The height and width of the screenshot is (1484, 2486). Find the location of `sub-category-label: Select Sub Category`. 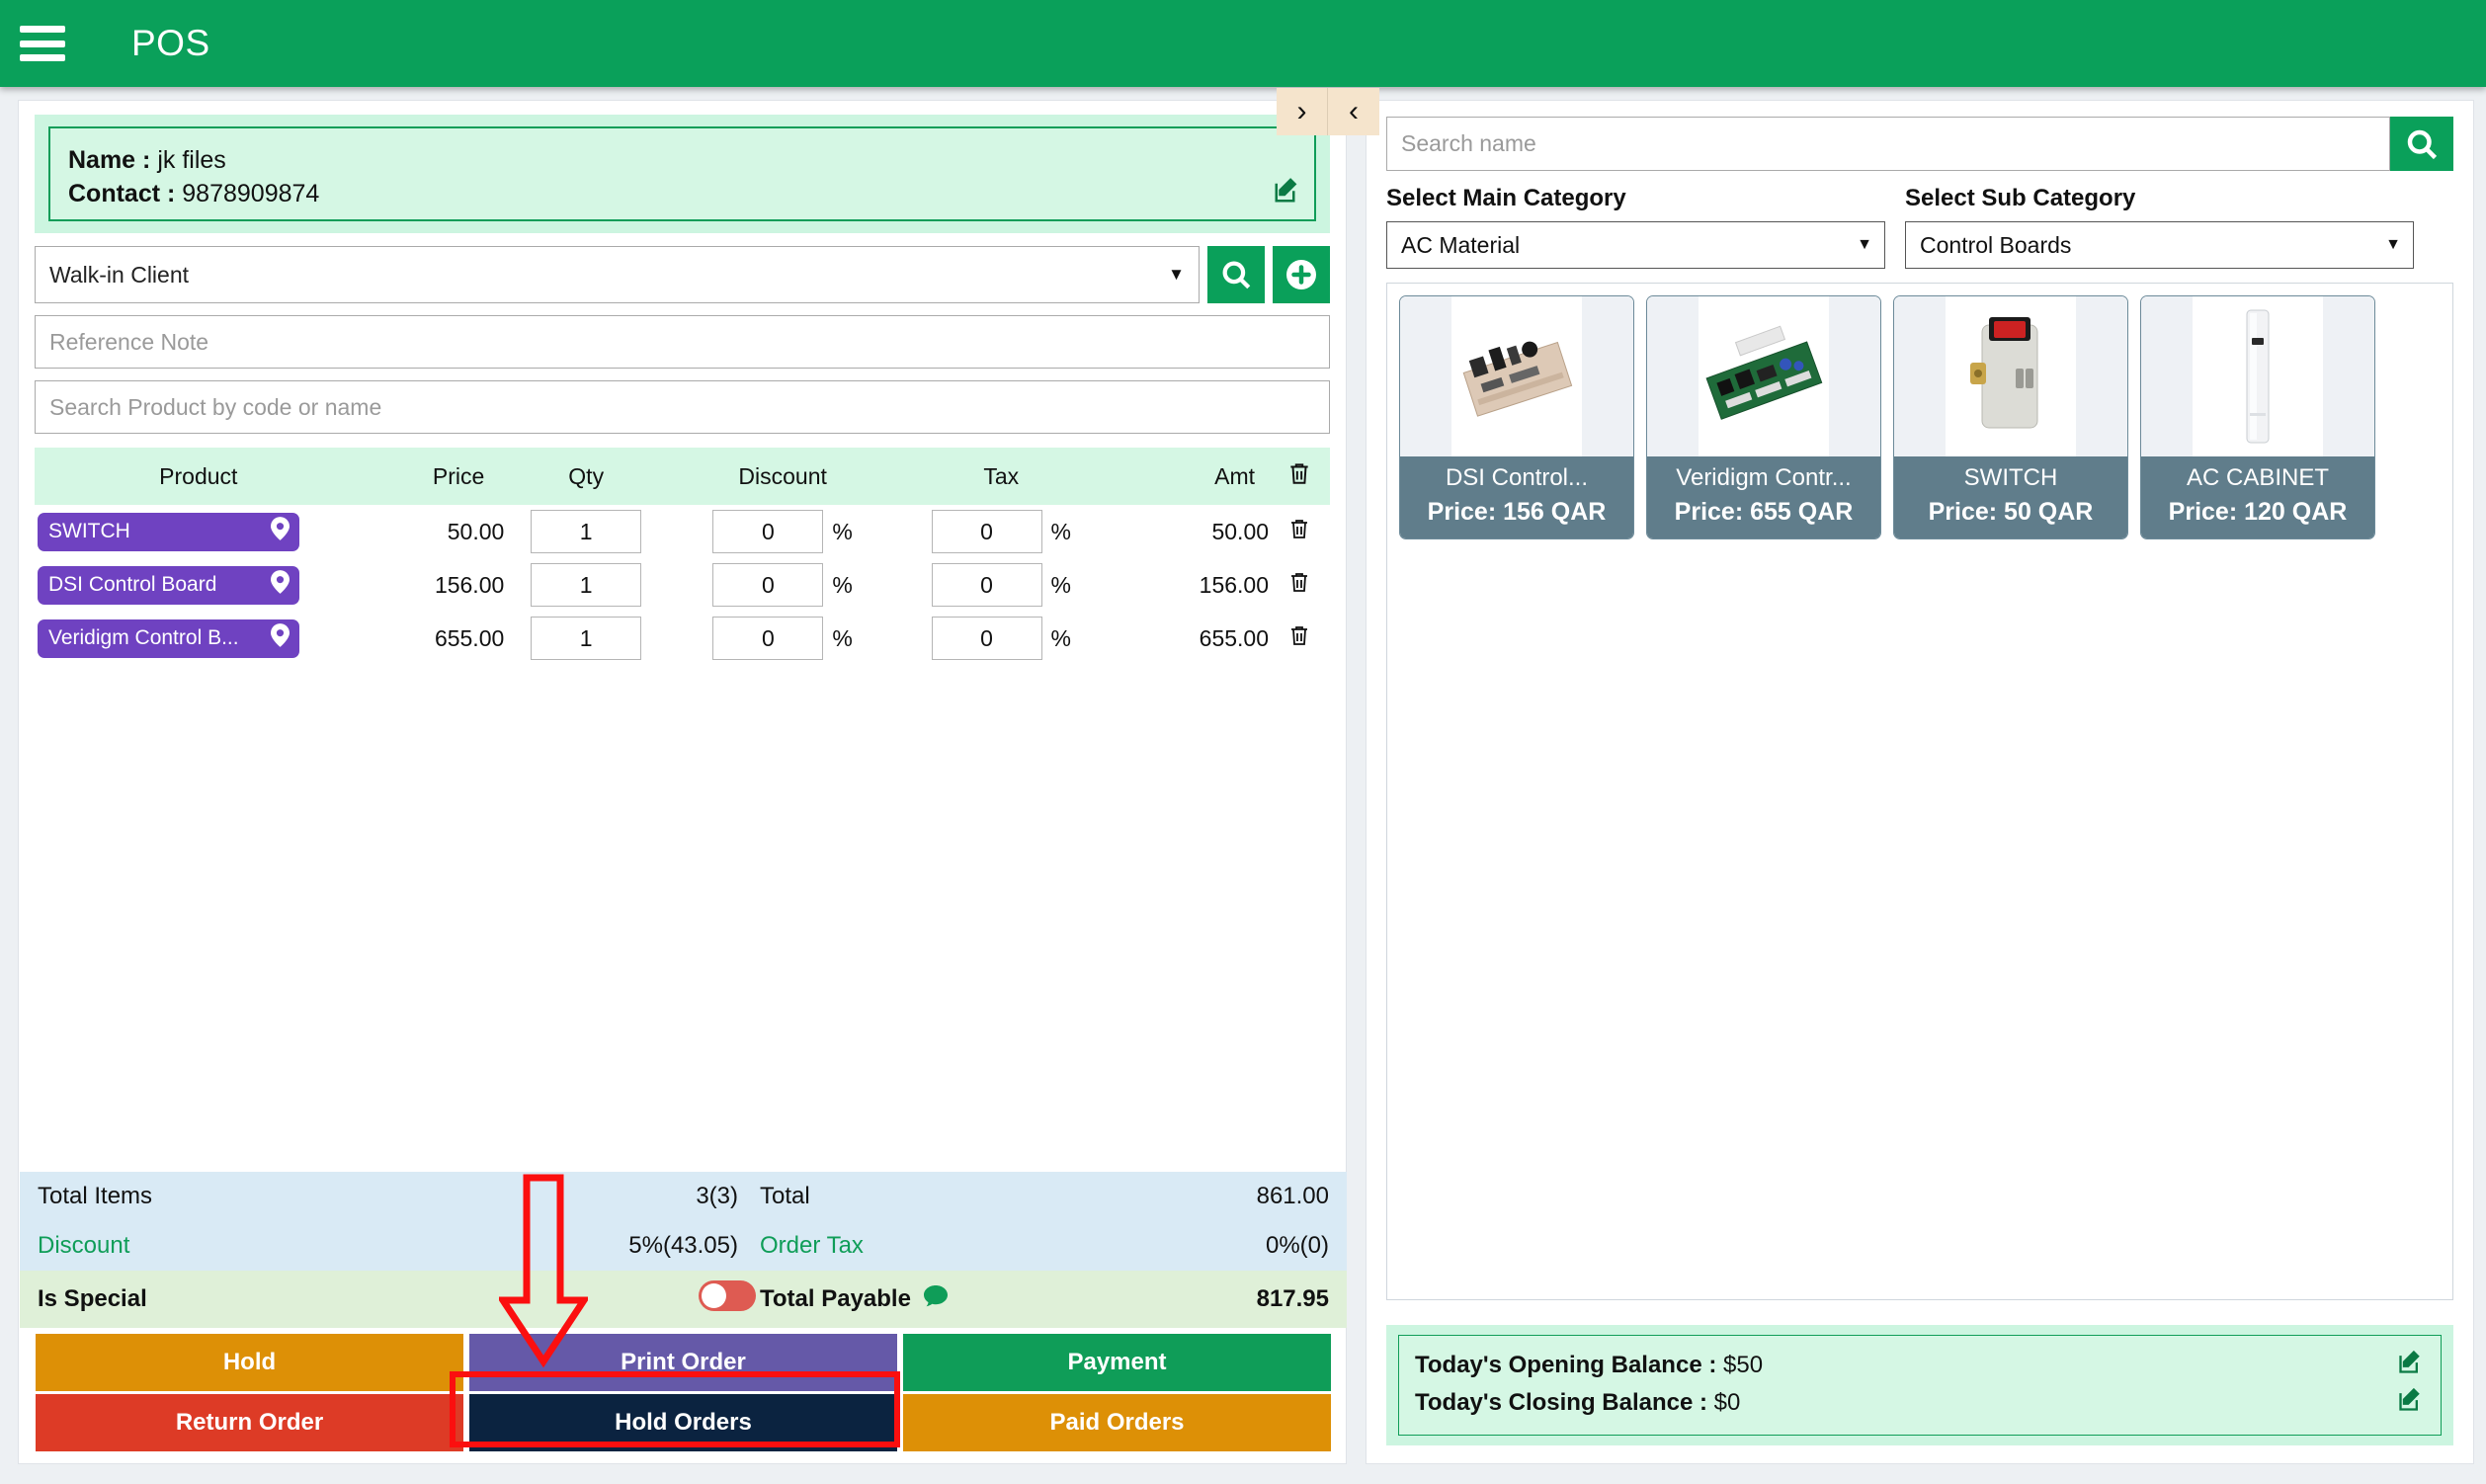

sub-category-label: Select Sub Category is located at coordinates (2021, 198).